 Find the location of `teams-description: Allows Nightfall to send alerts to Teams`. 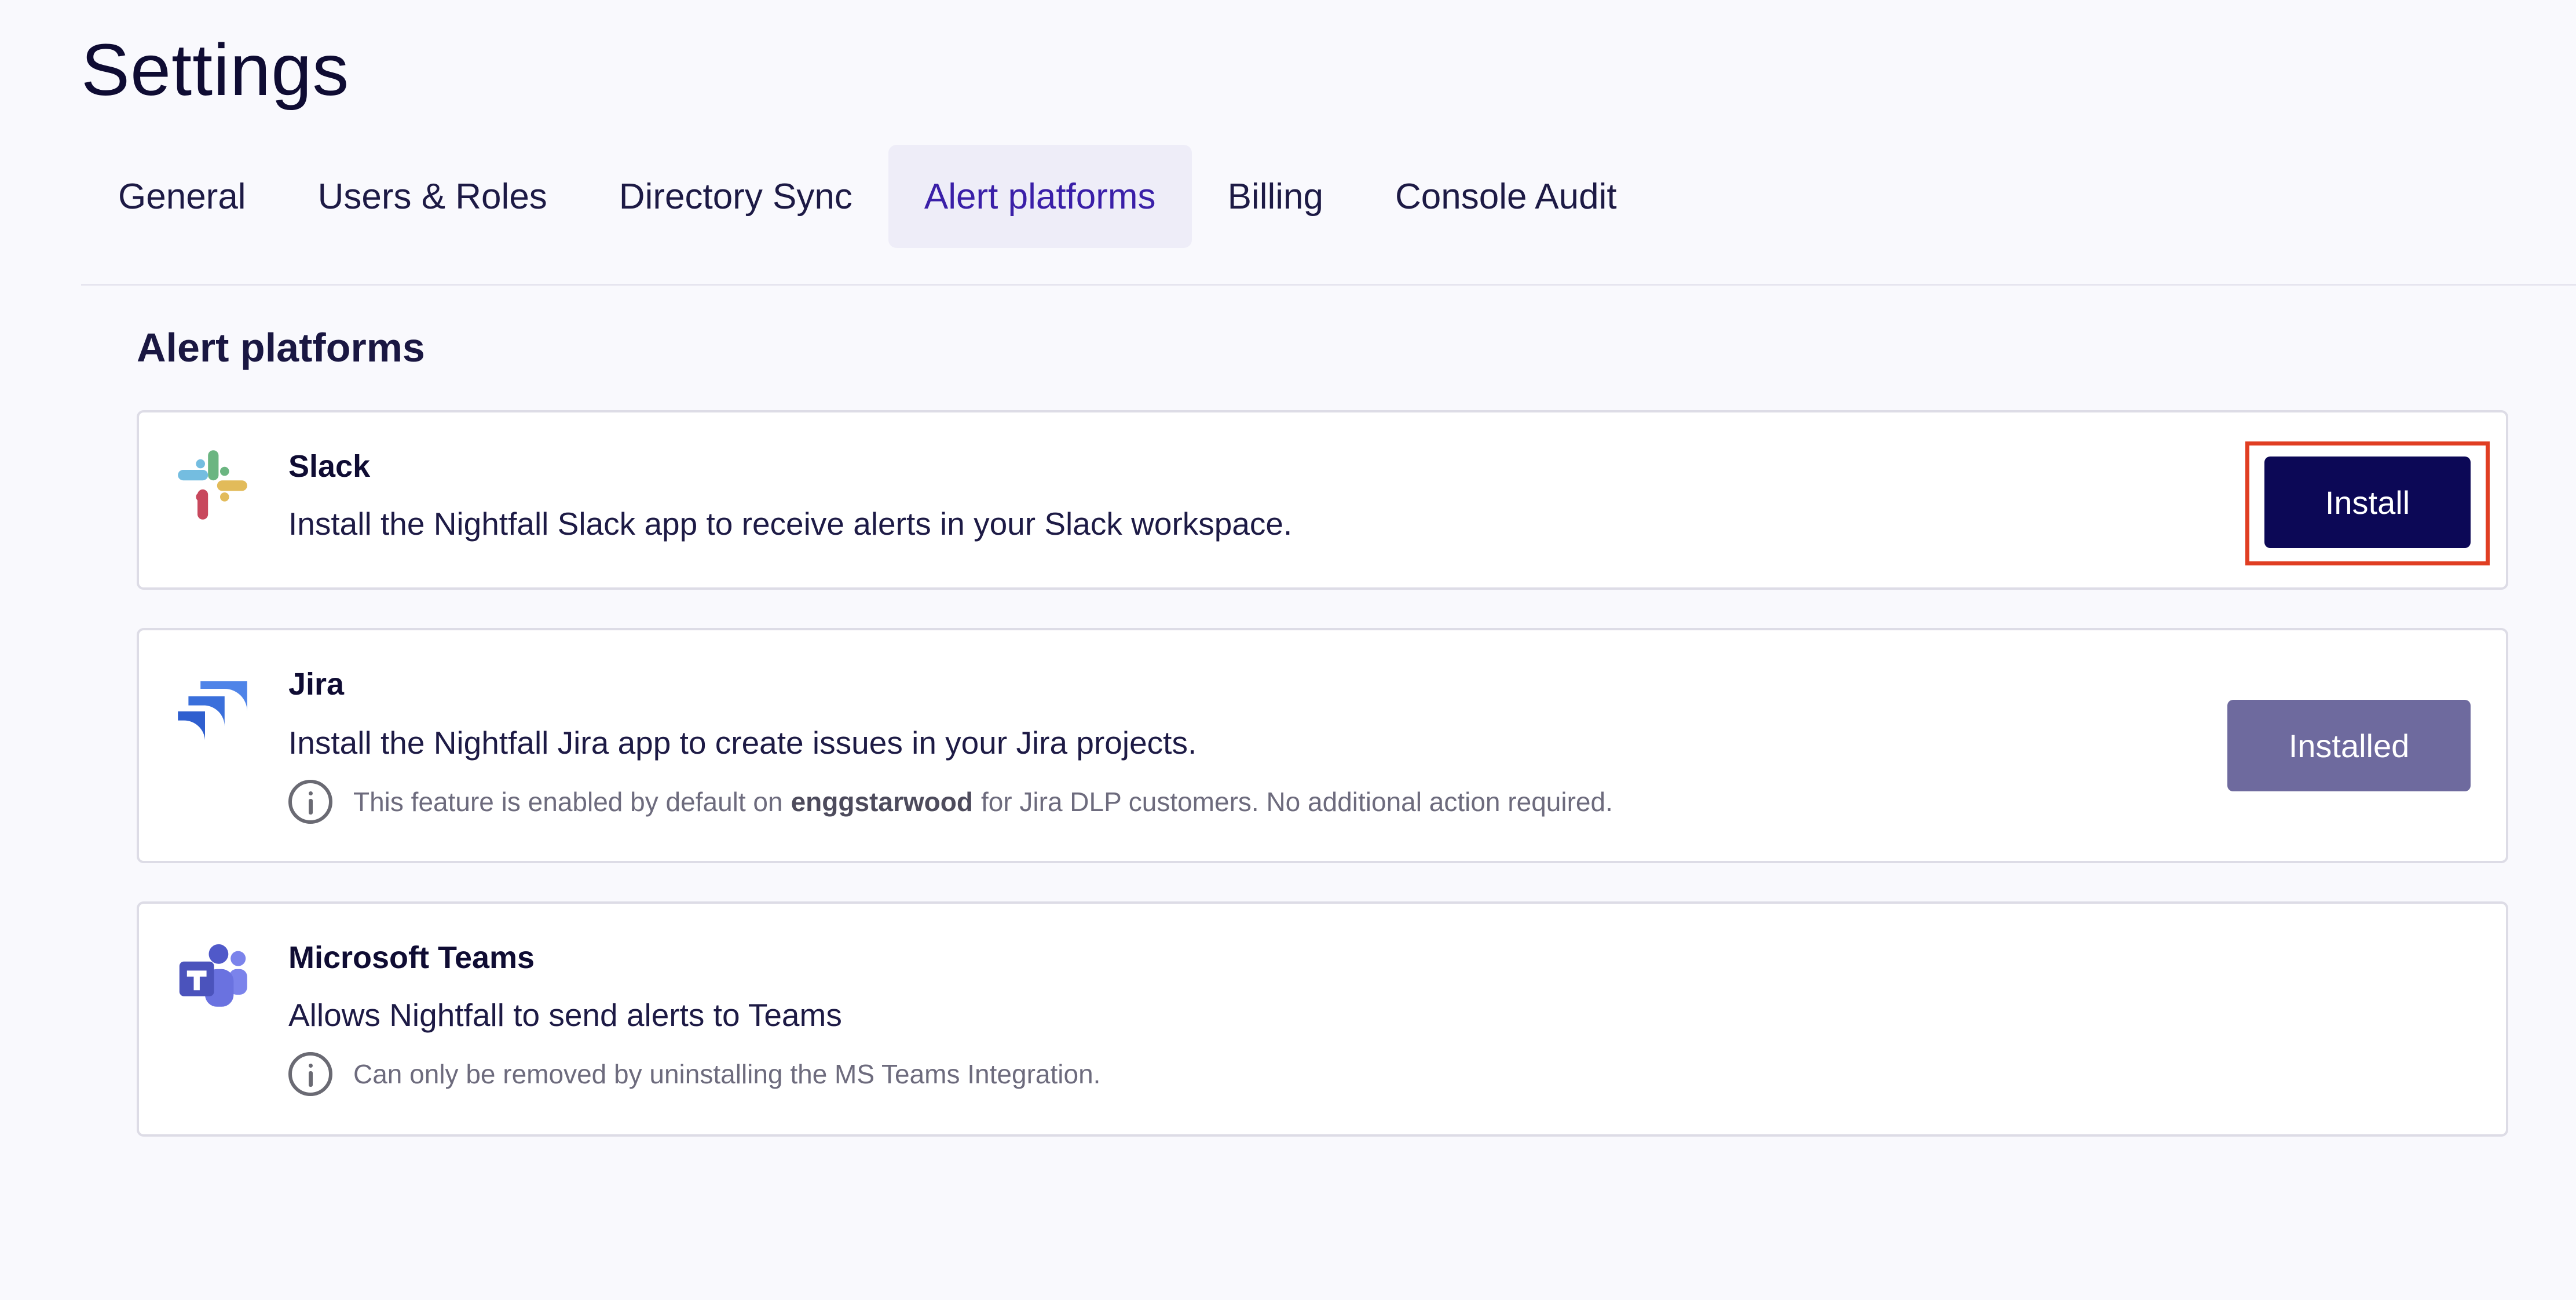

teams-description: Allows Nightfall to send alerts to Teams is located at coordinates (565, 1015).